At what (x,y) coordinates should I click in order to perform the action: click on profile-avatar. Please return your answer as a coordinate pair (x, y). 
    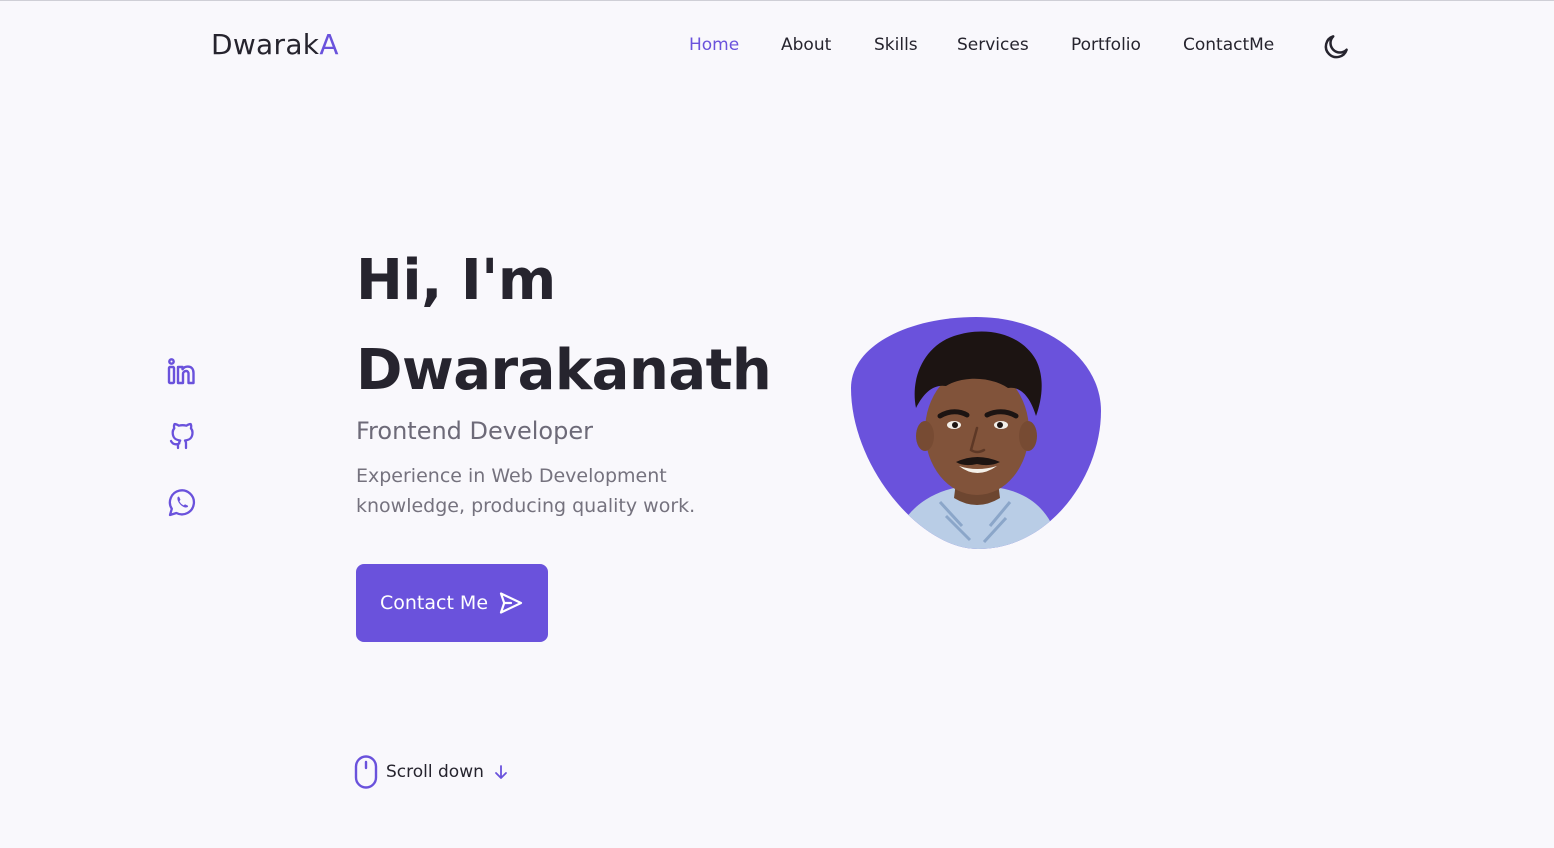
    Looking at the image, I should click on (976, 433).